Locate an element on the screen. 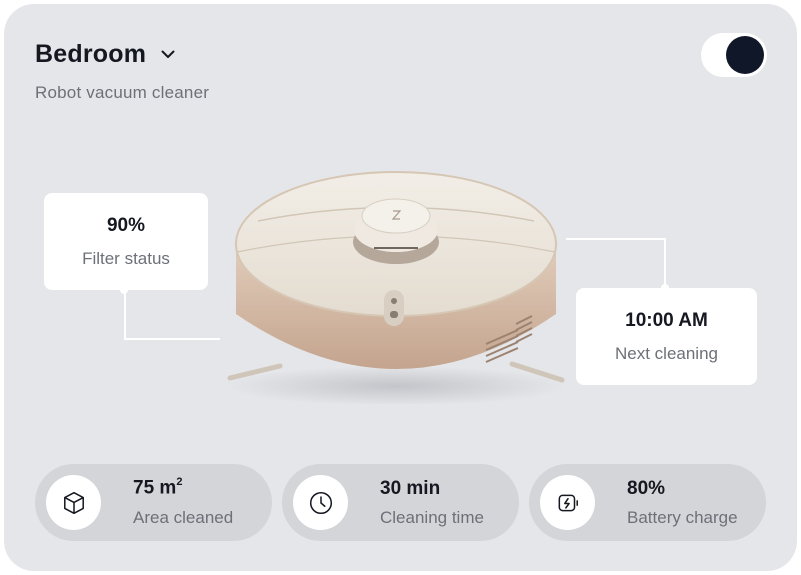  cube-icon is located at coordinates (73, 502).